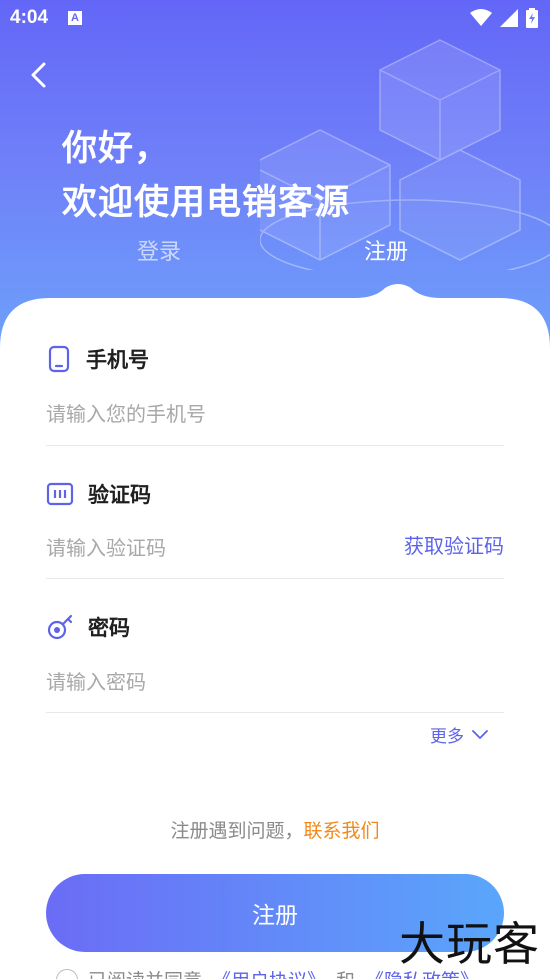 This screenshot has height=979, width=550. Describe the element at coordinates (269, 972) in the screenshot. I see `user-agreement-link: 《用户协议》` at that location.